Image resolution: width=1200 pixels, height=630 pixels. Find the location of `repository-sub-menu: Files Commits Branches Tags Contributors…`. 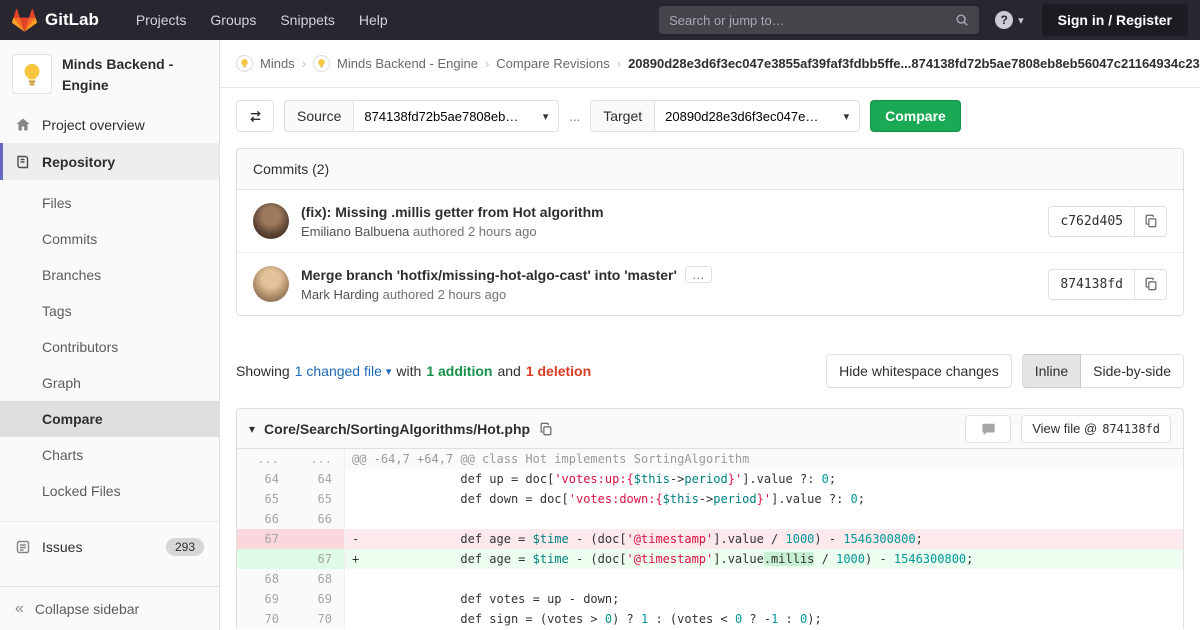

repository-sub-menu: Files Commits Branches Tags Contributors… is located at coordinates (109, 347).